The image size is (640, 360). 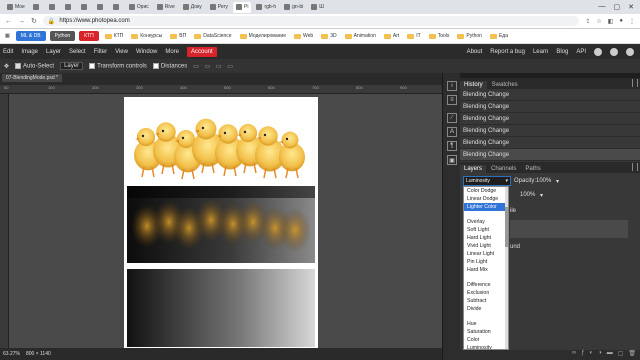 I want to click on fill-chevron-icon: ▾, so click(x=541, y=195).